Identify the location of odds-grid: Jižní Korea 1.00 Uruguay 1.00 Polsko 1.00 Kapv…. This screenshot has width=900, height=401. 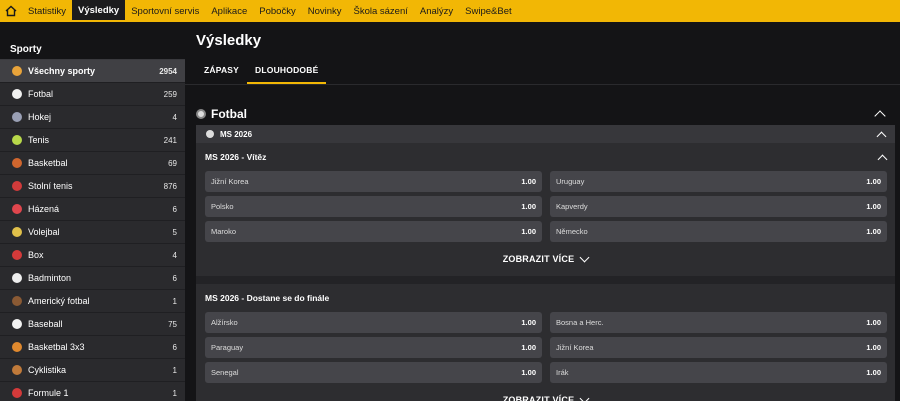
(545, 206).